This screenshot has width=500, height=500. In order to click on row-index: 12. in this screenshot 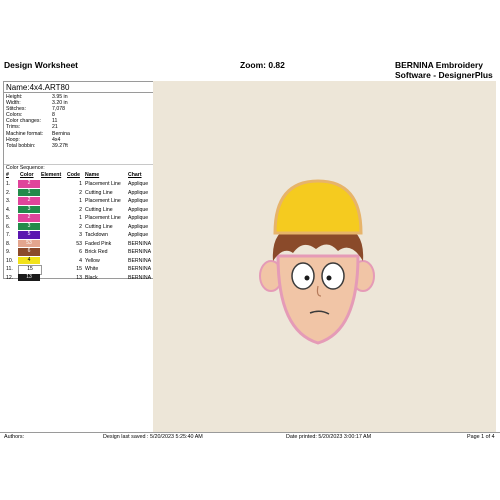, I will do `click(10, 277)`.